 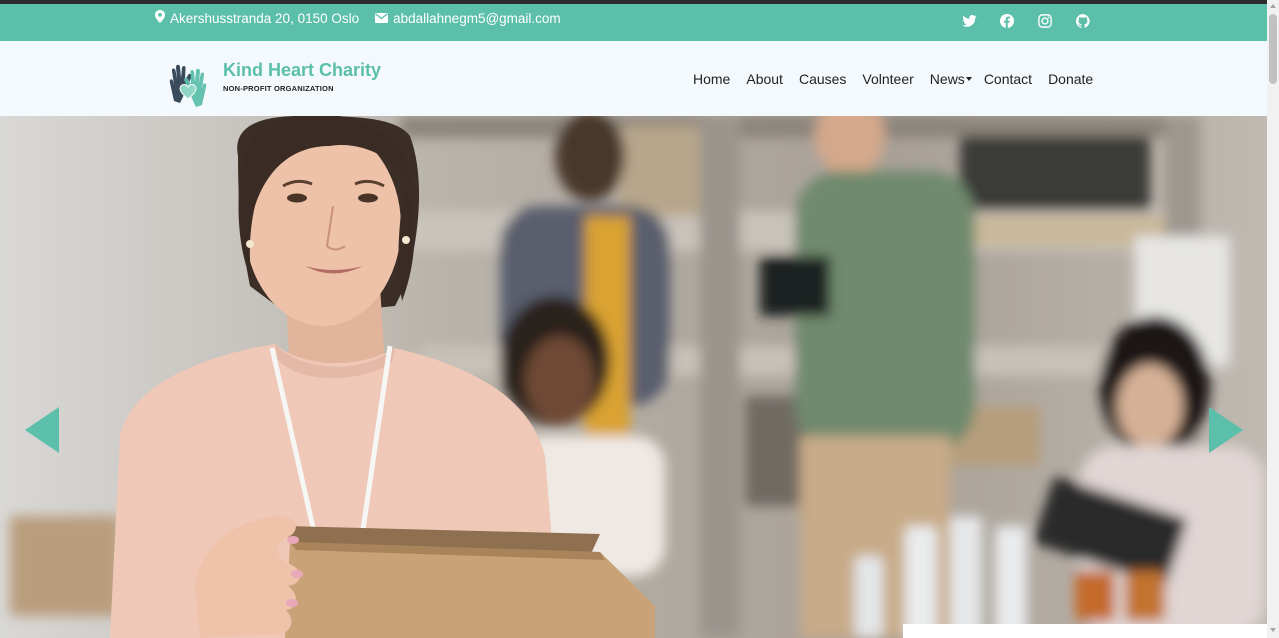 I want to click on nav-news-dropdown: News, so click(x=951, y=79).